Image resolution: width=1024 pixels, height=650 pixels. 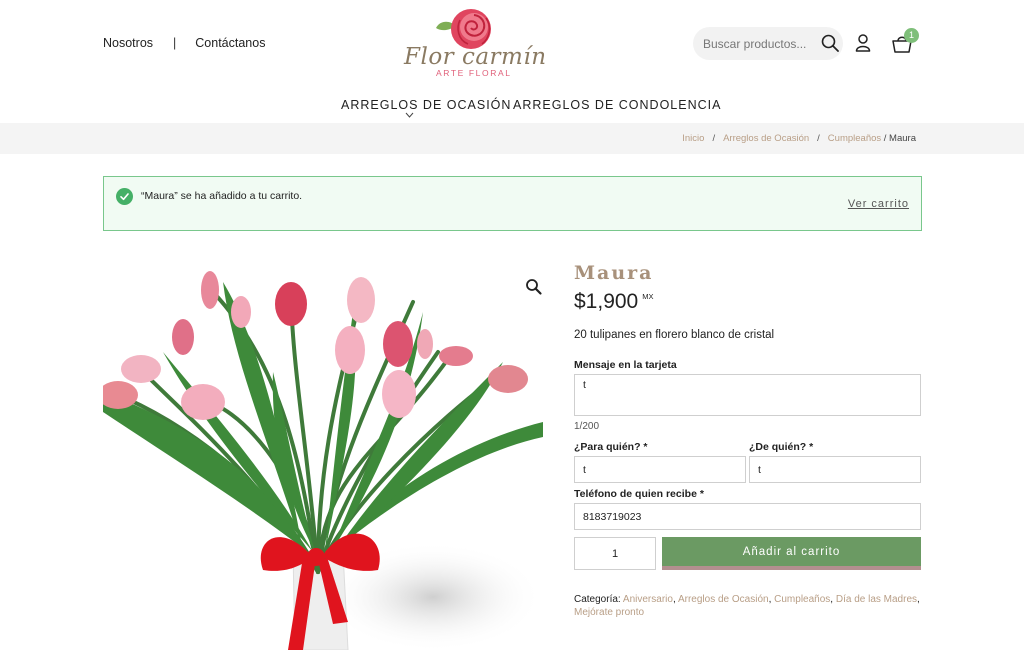 What do you see at coordinates (835, 469) in the screenshot?
I see `sender-field` at bounding box center [835, 469].